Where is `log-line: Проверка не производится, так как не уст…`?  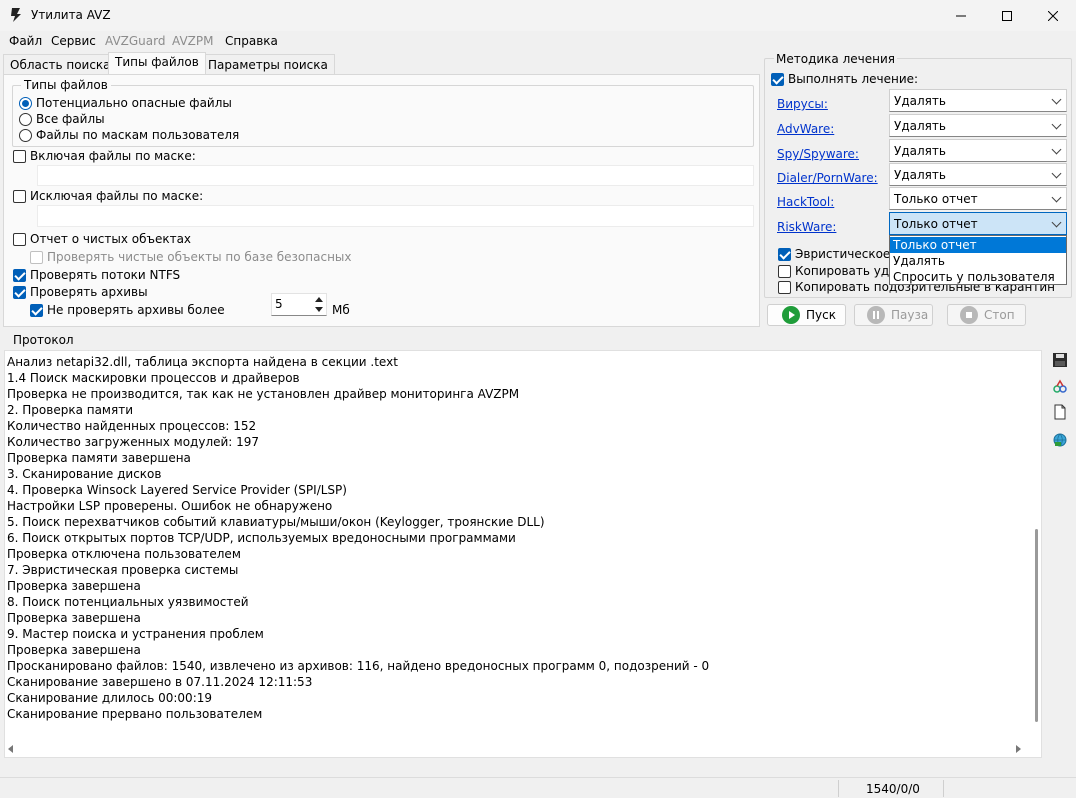
log-line: Проверка не производится, так как не уст… is located at coordinates (263, 394).